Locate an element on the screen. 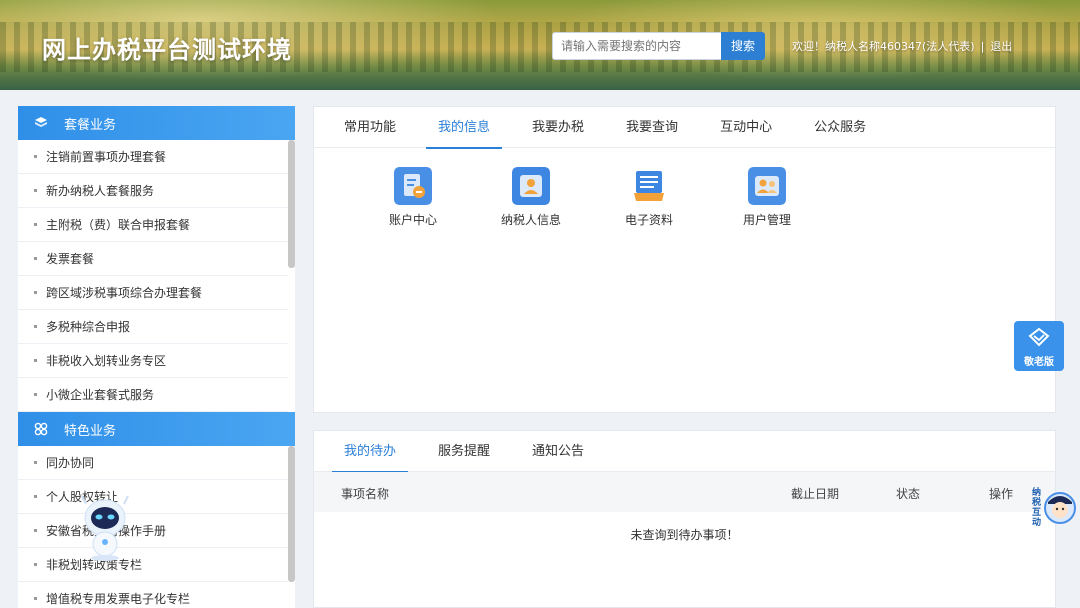 The width and height of the screenshot is (1080, 608). todo-tabs: 我的待办 服务提醒 通知公告 is located at coordinates (684, 452).